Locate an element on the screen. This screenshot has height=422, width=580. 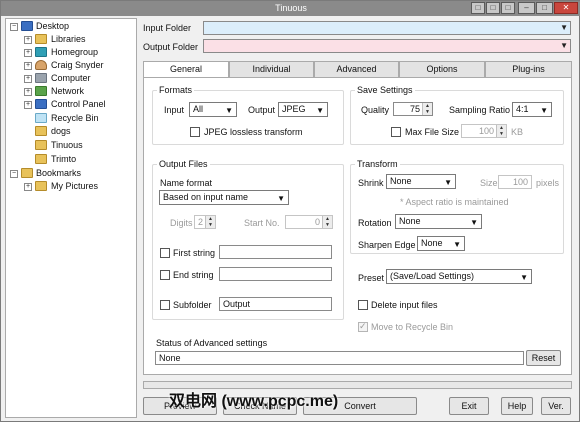
toolbar-icon-1: □ is located at coordinates (478, 8).